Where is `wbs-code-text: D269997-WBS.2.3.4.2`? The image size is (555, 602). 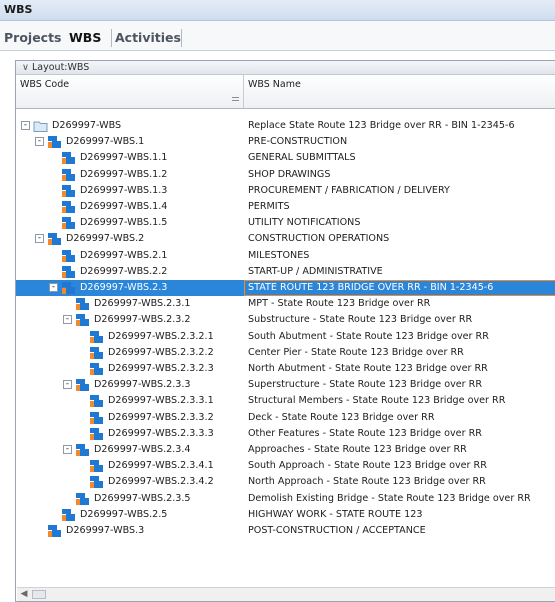
wbs-code-text: D269997-WBS.2.3.4.2 is located at coordinates (161, 481).